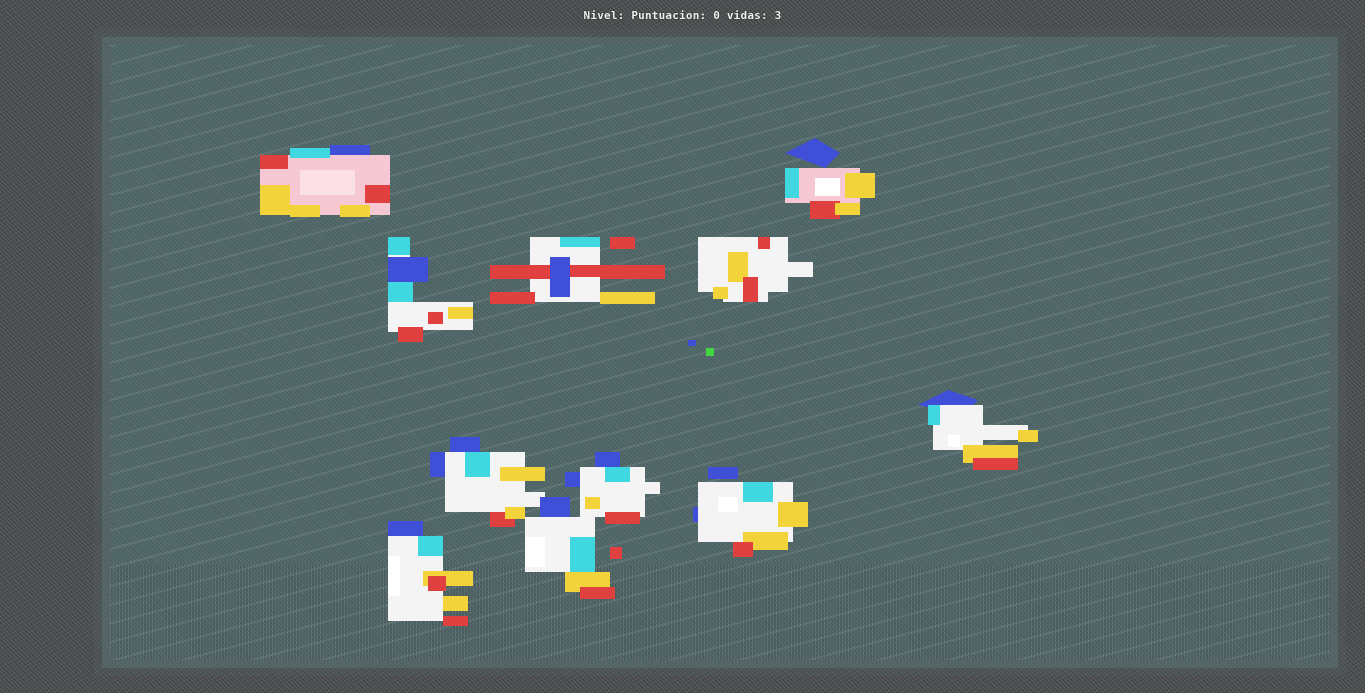  What do you see at coordinates (604, 15) in the screenshot?
I see `nivel-label: Nivel:` at bounding box center [604, 15].